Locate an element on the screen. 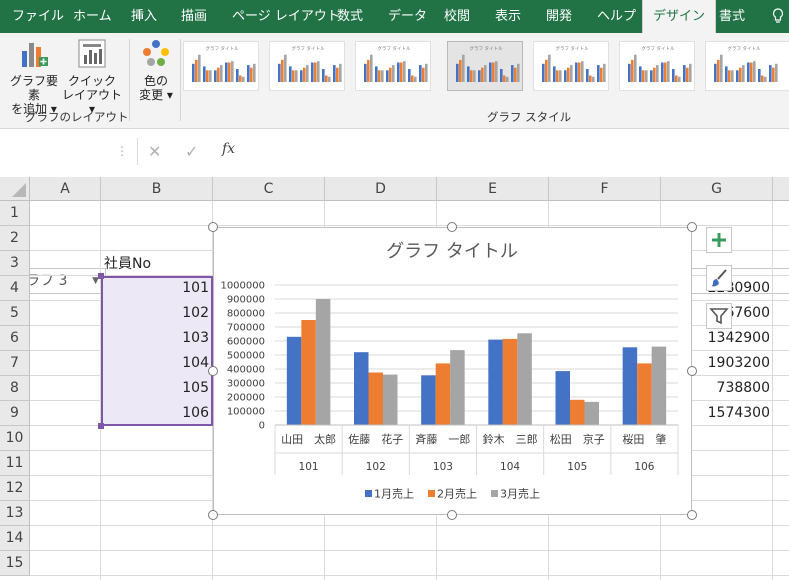  row-header-9: 9 is located at coordinates (15, 413).